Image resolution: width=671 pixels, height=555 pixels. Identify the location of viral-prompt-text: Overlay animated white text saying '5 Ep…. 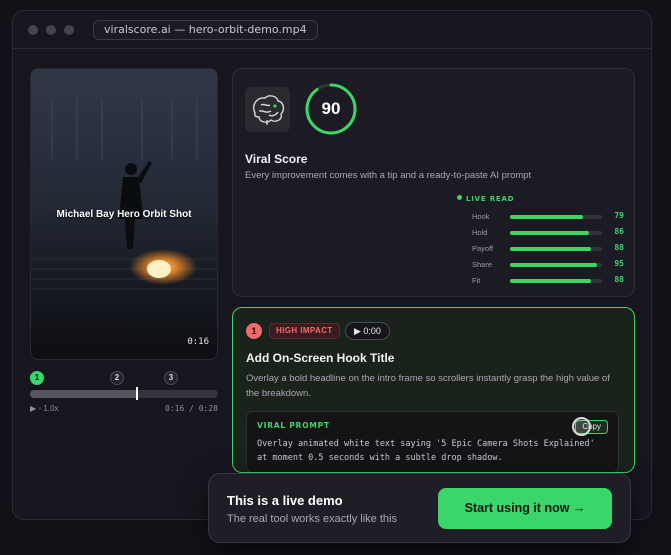
(426, 451).